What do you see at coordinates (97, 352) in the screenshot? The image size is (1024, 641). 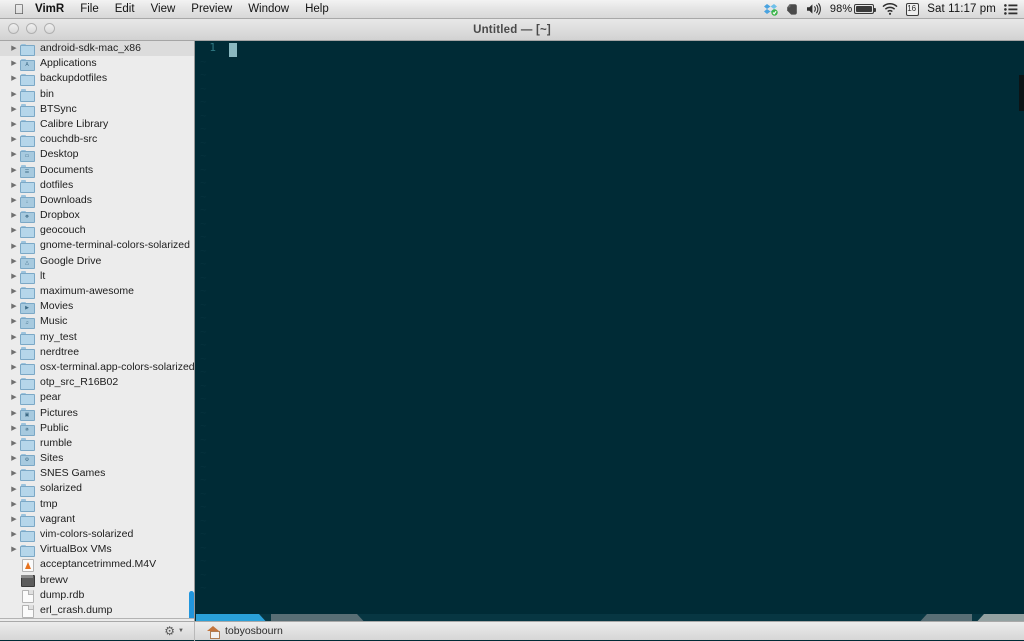 I see `file-tree-row: ▶nerdtree` at bounding box center [97, 352].